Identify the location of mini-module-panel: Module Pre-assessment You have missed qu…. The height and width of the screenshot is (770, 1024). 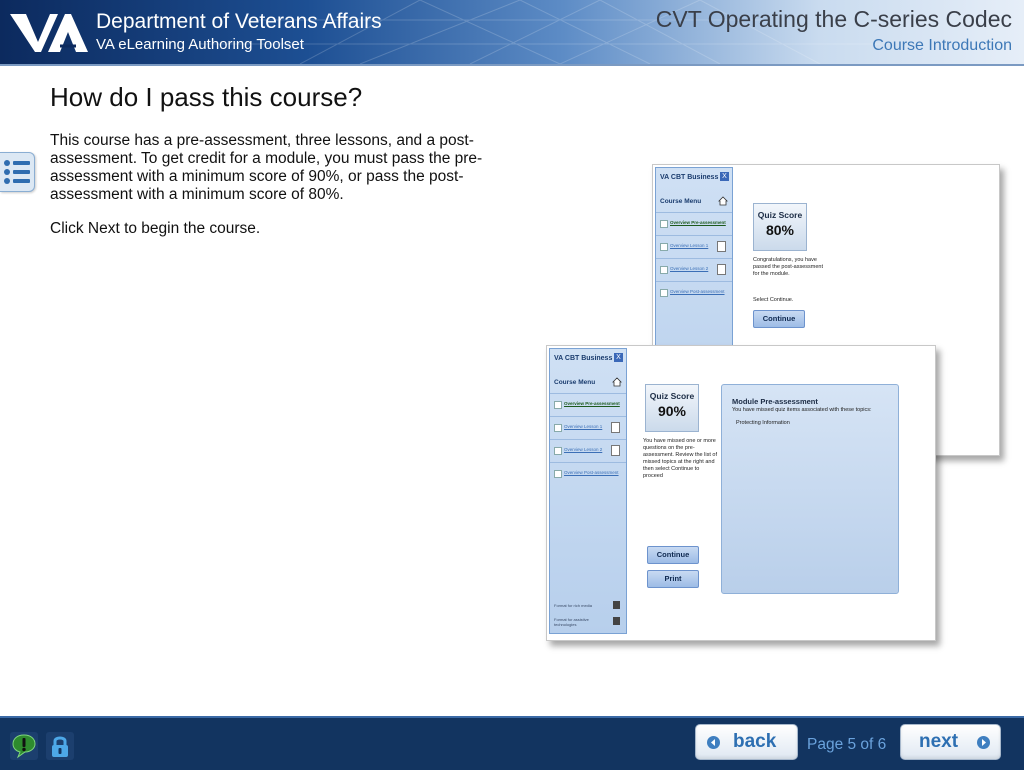
(810, 489).